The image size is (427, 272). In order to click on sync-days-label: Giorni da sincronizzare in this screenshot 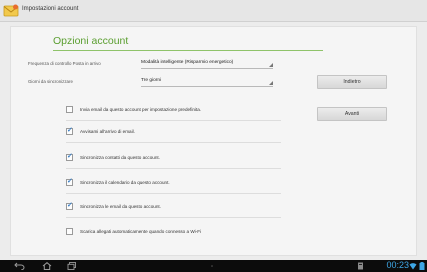, I will do `click(50, 81)`.